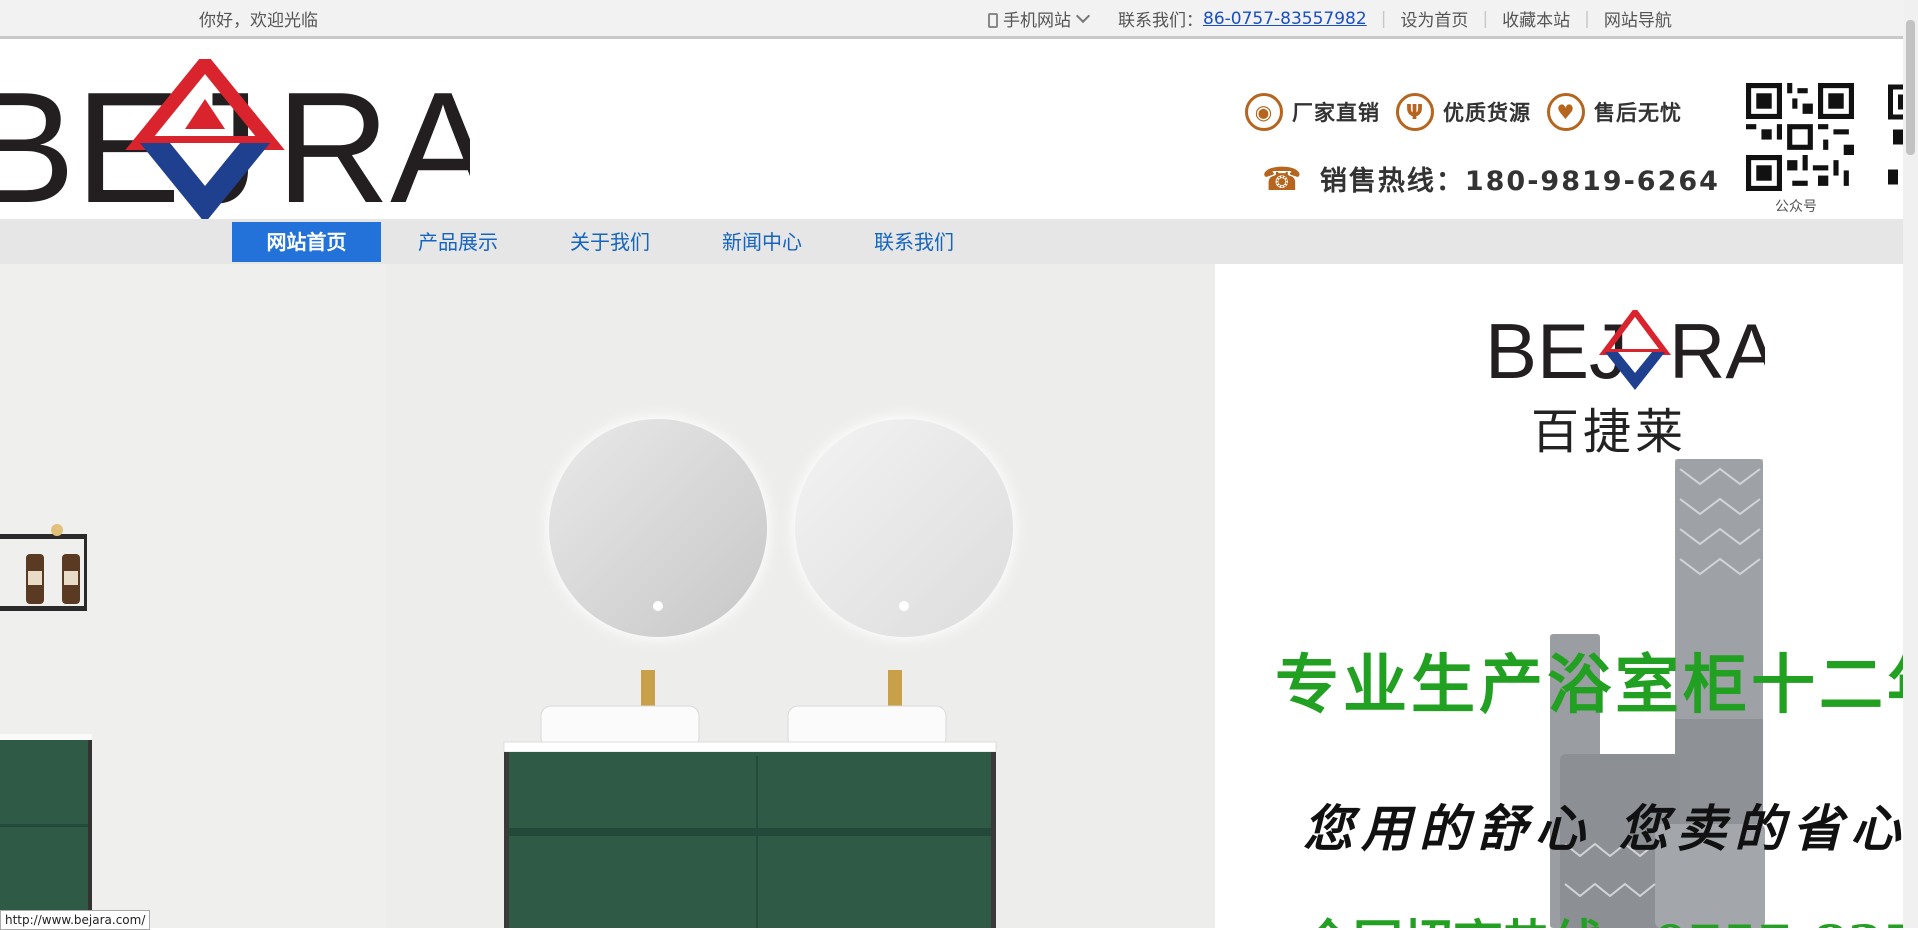 The height and width of the screenshot is (930, 1918). What do you see at coordinates (762, 242) in the screenshot?
I see `nav-item-news: 新闻中心` at bounding box center [762, 242].